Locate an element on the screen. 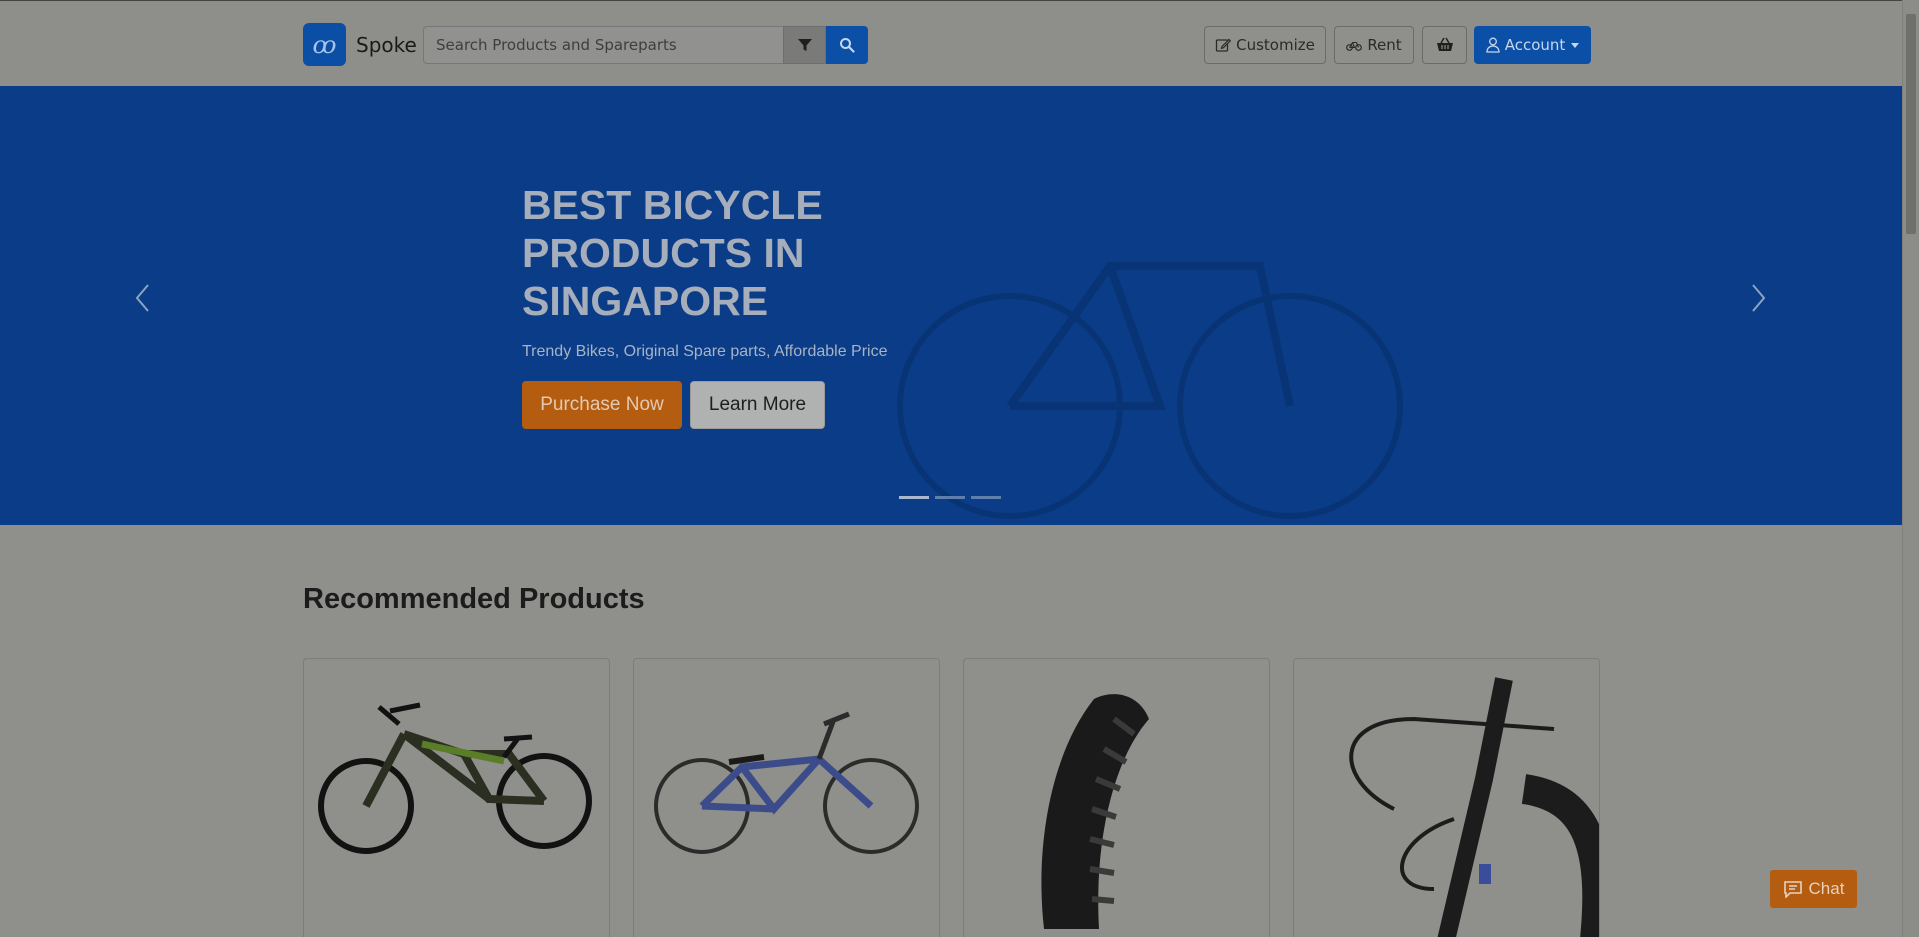  basket-icon is located at coordinates (1444, 44).